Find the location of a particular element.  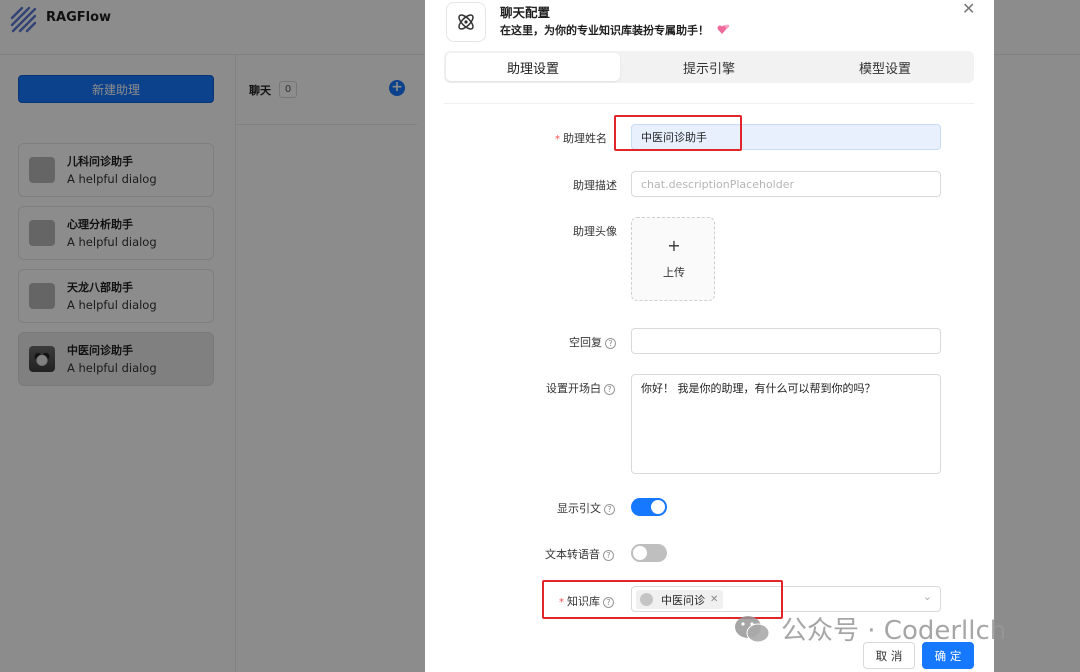

avatar-upload-button: + 上传 is located at coordinates (673, 259).